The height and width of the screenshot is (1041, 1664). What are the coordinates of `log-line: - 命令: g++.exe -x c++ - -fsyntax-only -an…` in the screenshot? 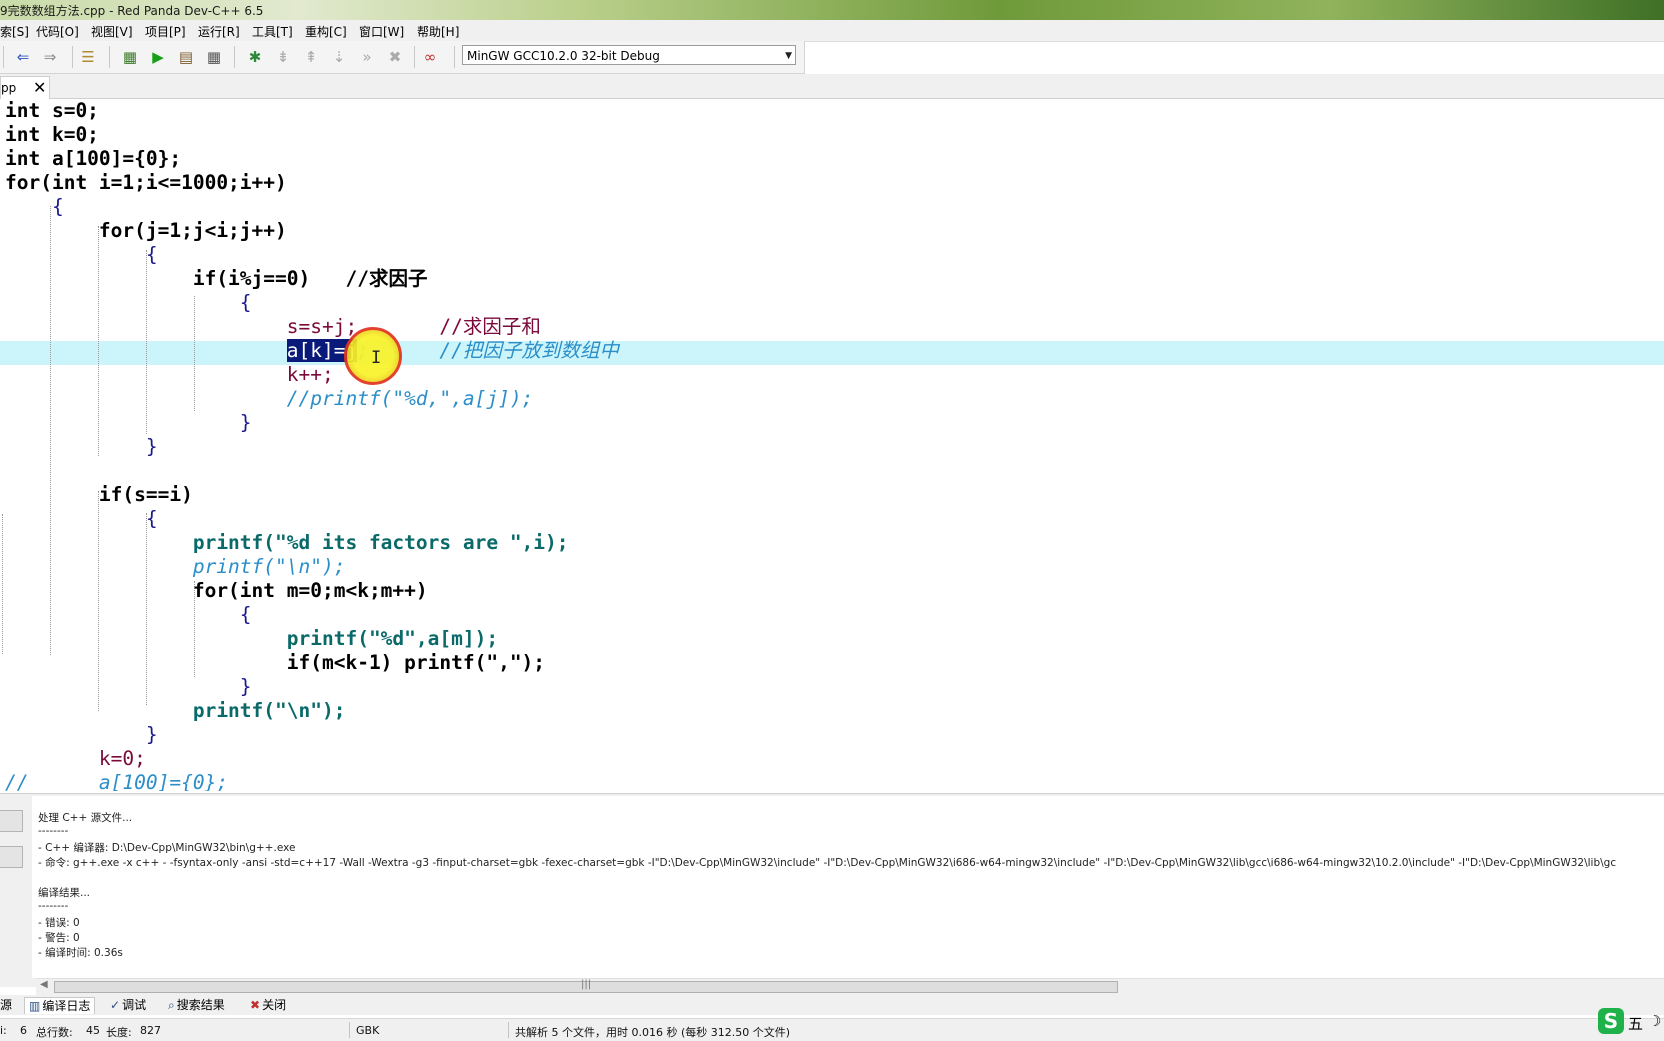 It's located at (827, 863).